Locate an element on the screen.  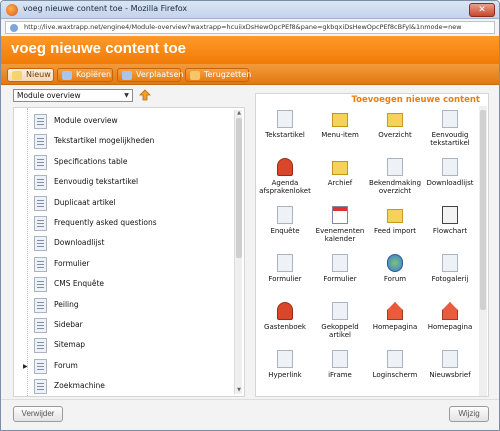
content-type-item: Forum is located at coordinates (395, 275).